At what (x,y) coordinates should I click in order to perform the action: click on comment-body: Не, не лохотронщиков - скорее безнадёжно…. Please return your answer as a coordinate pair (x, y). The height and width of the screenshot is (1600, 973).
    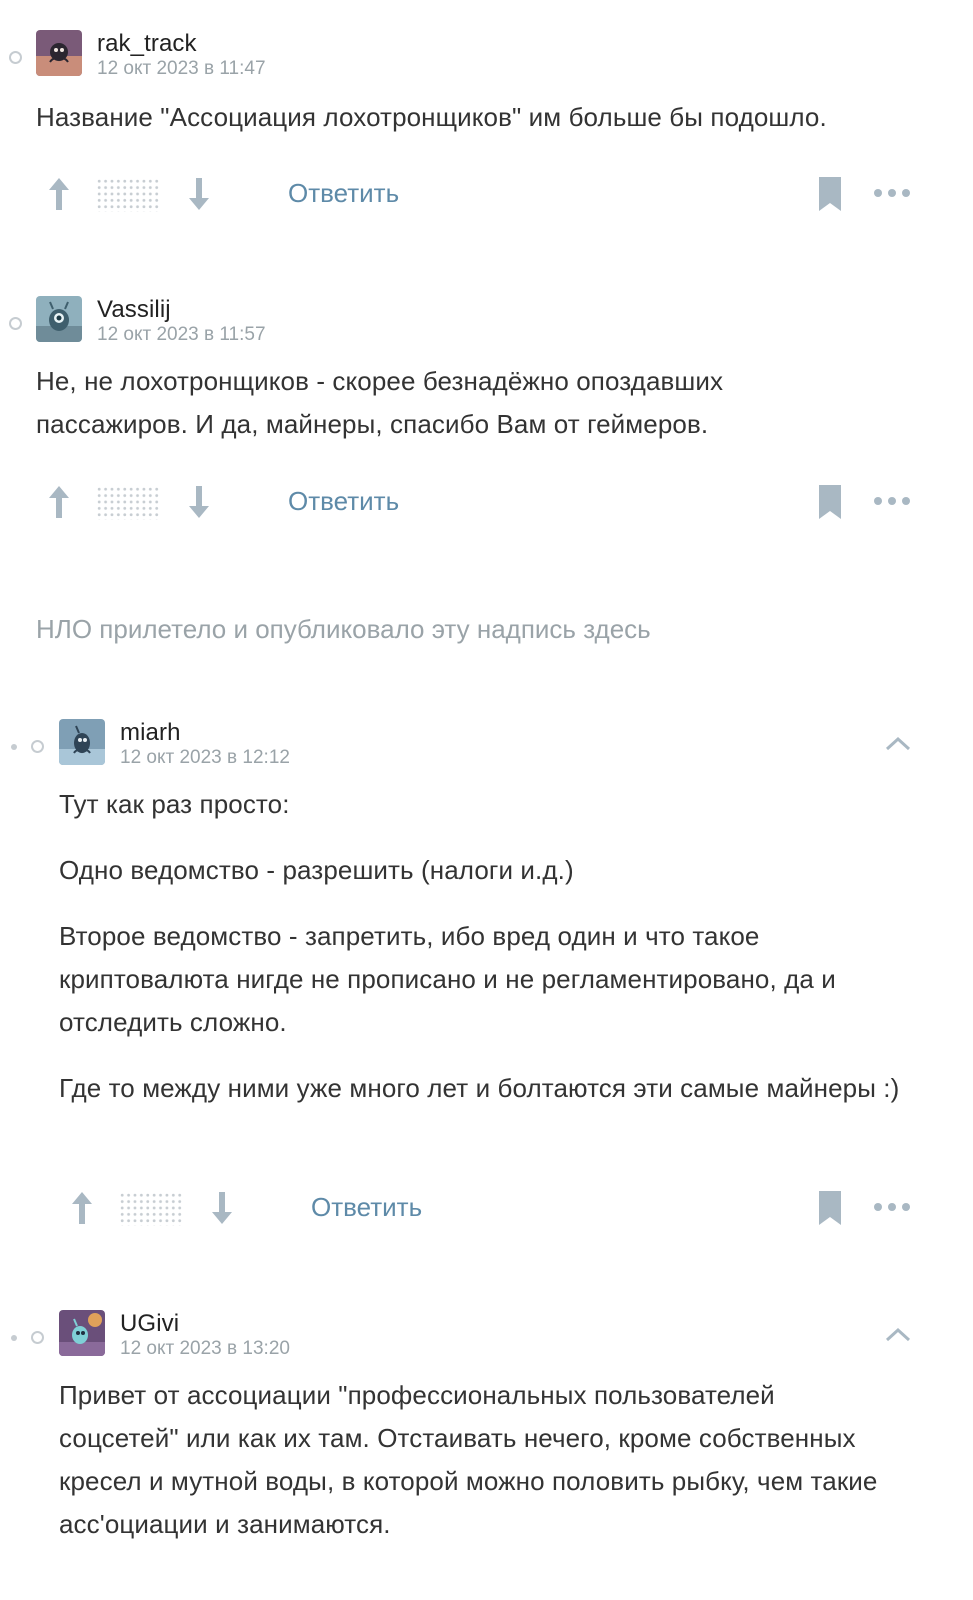
    Looking at the image, I should click on (426, 414).